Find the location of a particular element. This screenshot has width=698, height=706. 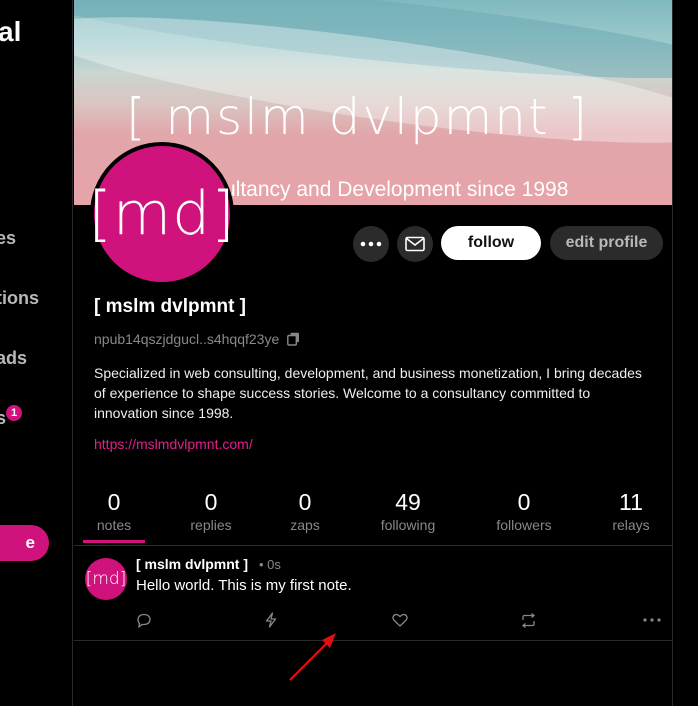

profile-website-link: https://mslmdvlpmnt.com/ is located at coordinates (173, 444).